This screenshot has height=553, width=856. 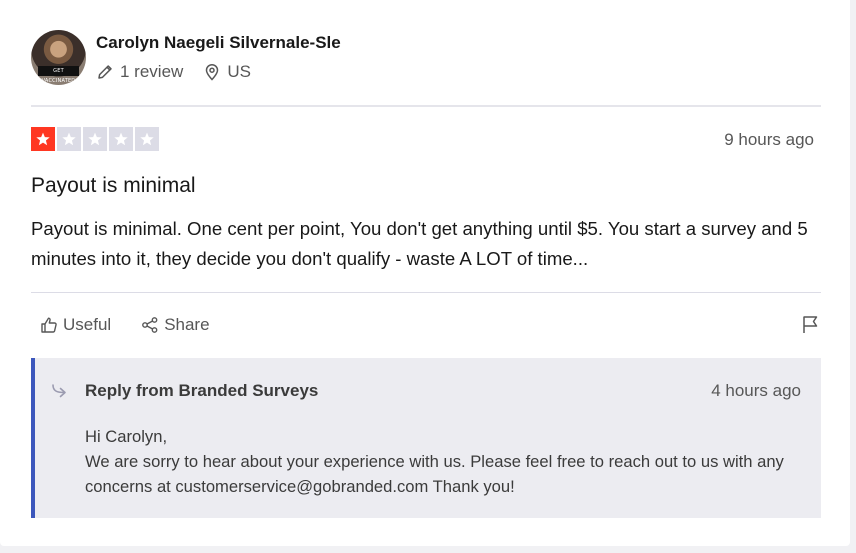 I want to click on review-date: 9 hours ago, so click(x=769, y=139).